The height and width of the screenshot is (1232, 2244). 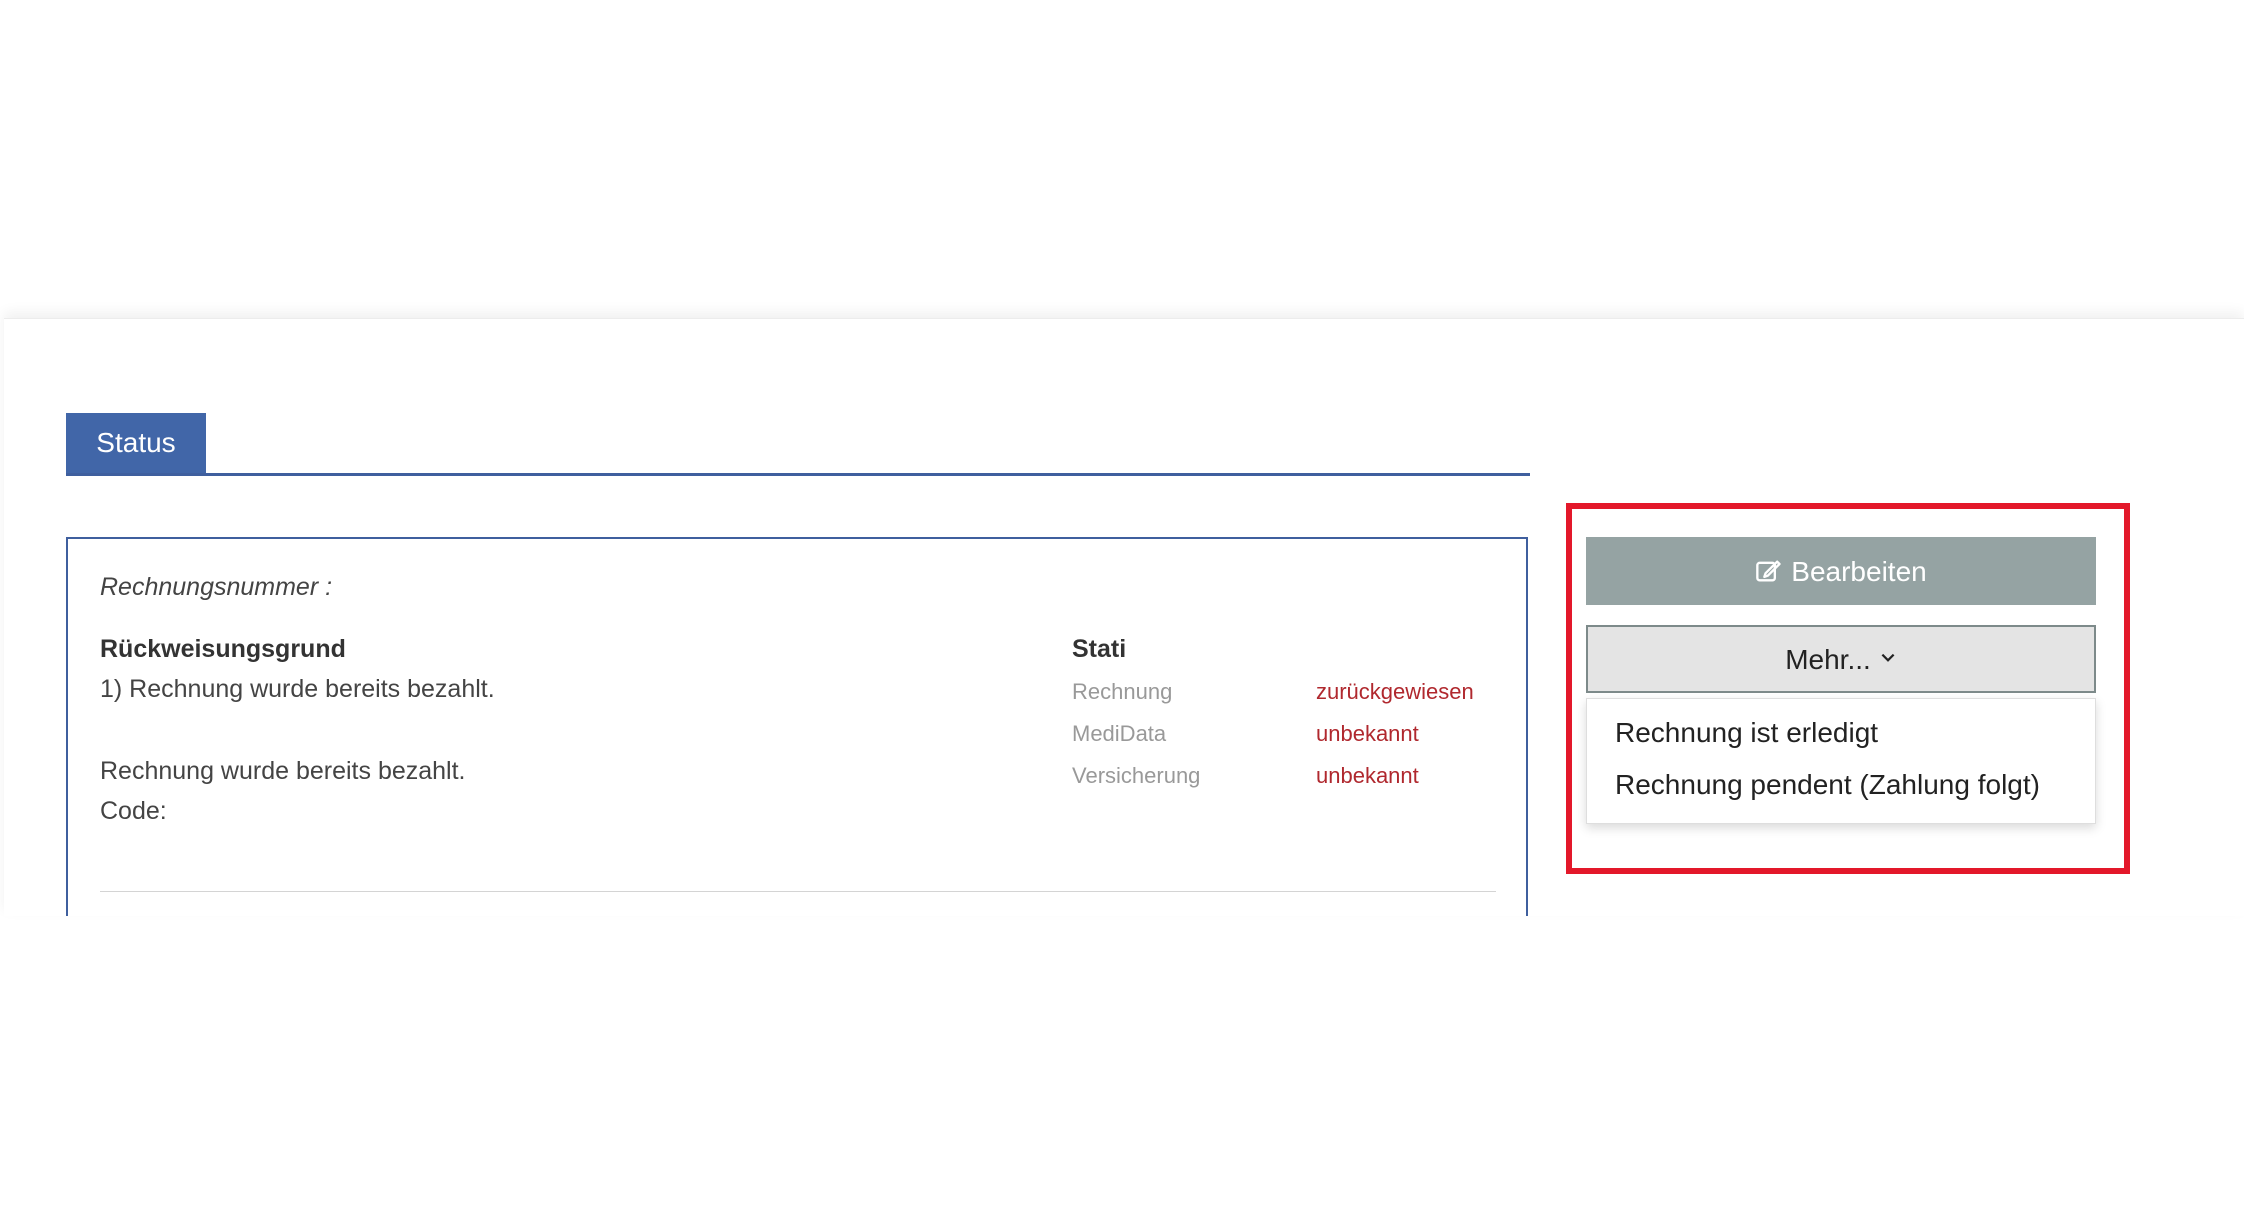 What do you see at coordinates (1395, 691) in the screenshot?
I see `status-row-value: zurückgewiesen` at bounding box center [1395, 691].